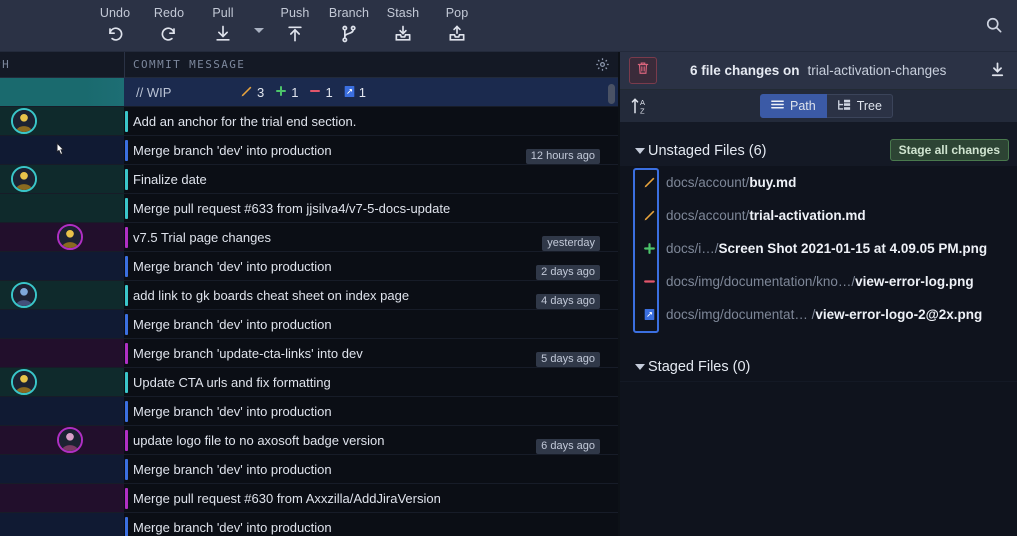  What do you see at coordinates (793, 106) in the screenshot?
I see `view-mode-path: Path` at bounding box center [793, 106].